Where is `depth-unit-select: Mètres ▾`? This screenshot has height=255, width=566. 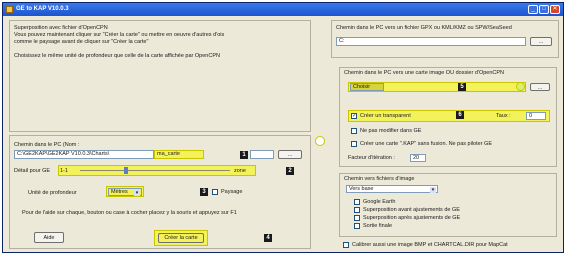 depth-unit-select: Mètres ▾ is located at coordinates (125, 192).